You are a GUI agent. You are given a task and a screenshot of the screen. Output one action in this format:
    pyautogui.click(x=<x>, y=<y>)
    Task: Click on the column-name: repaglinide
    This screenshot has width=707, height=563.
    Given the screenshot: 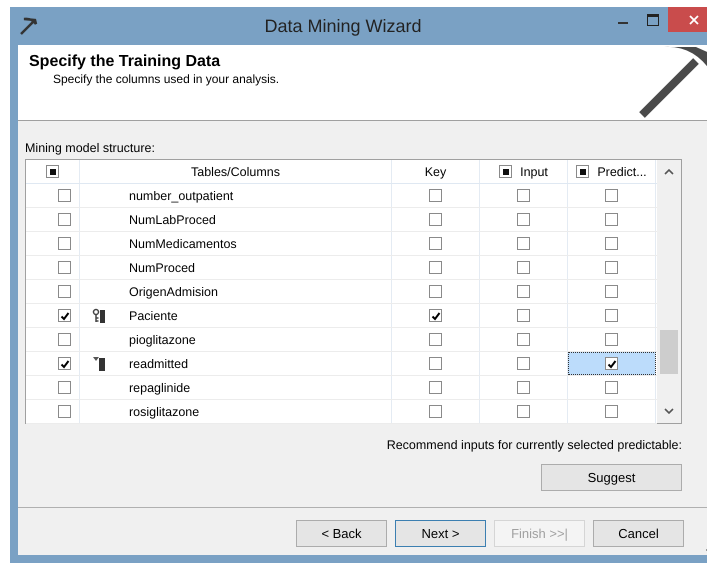 What is the action you would take?
    pyautogui.click(x=159, y=387)
    